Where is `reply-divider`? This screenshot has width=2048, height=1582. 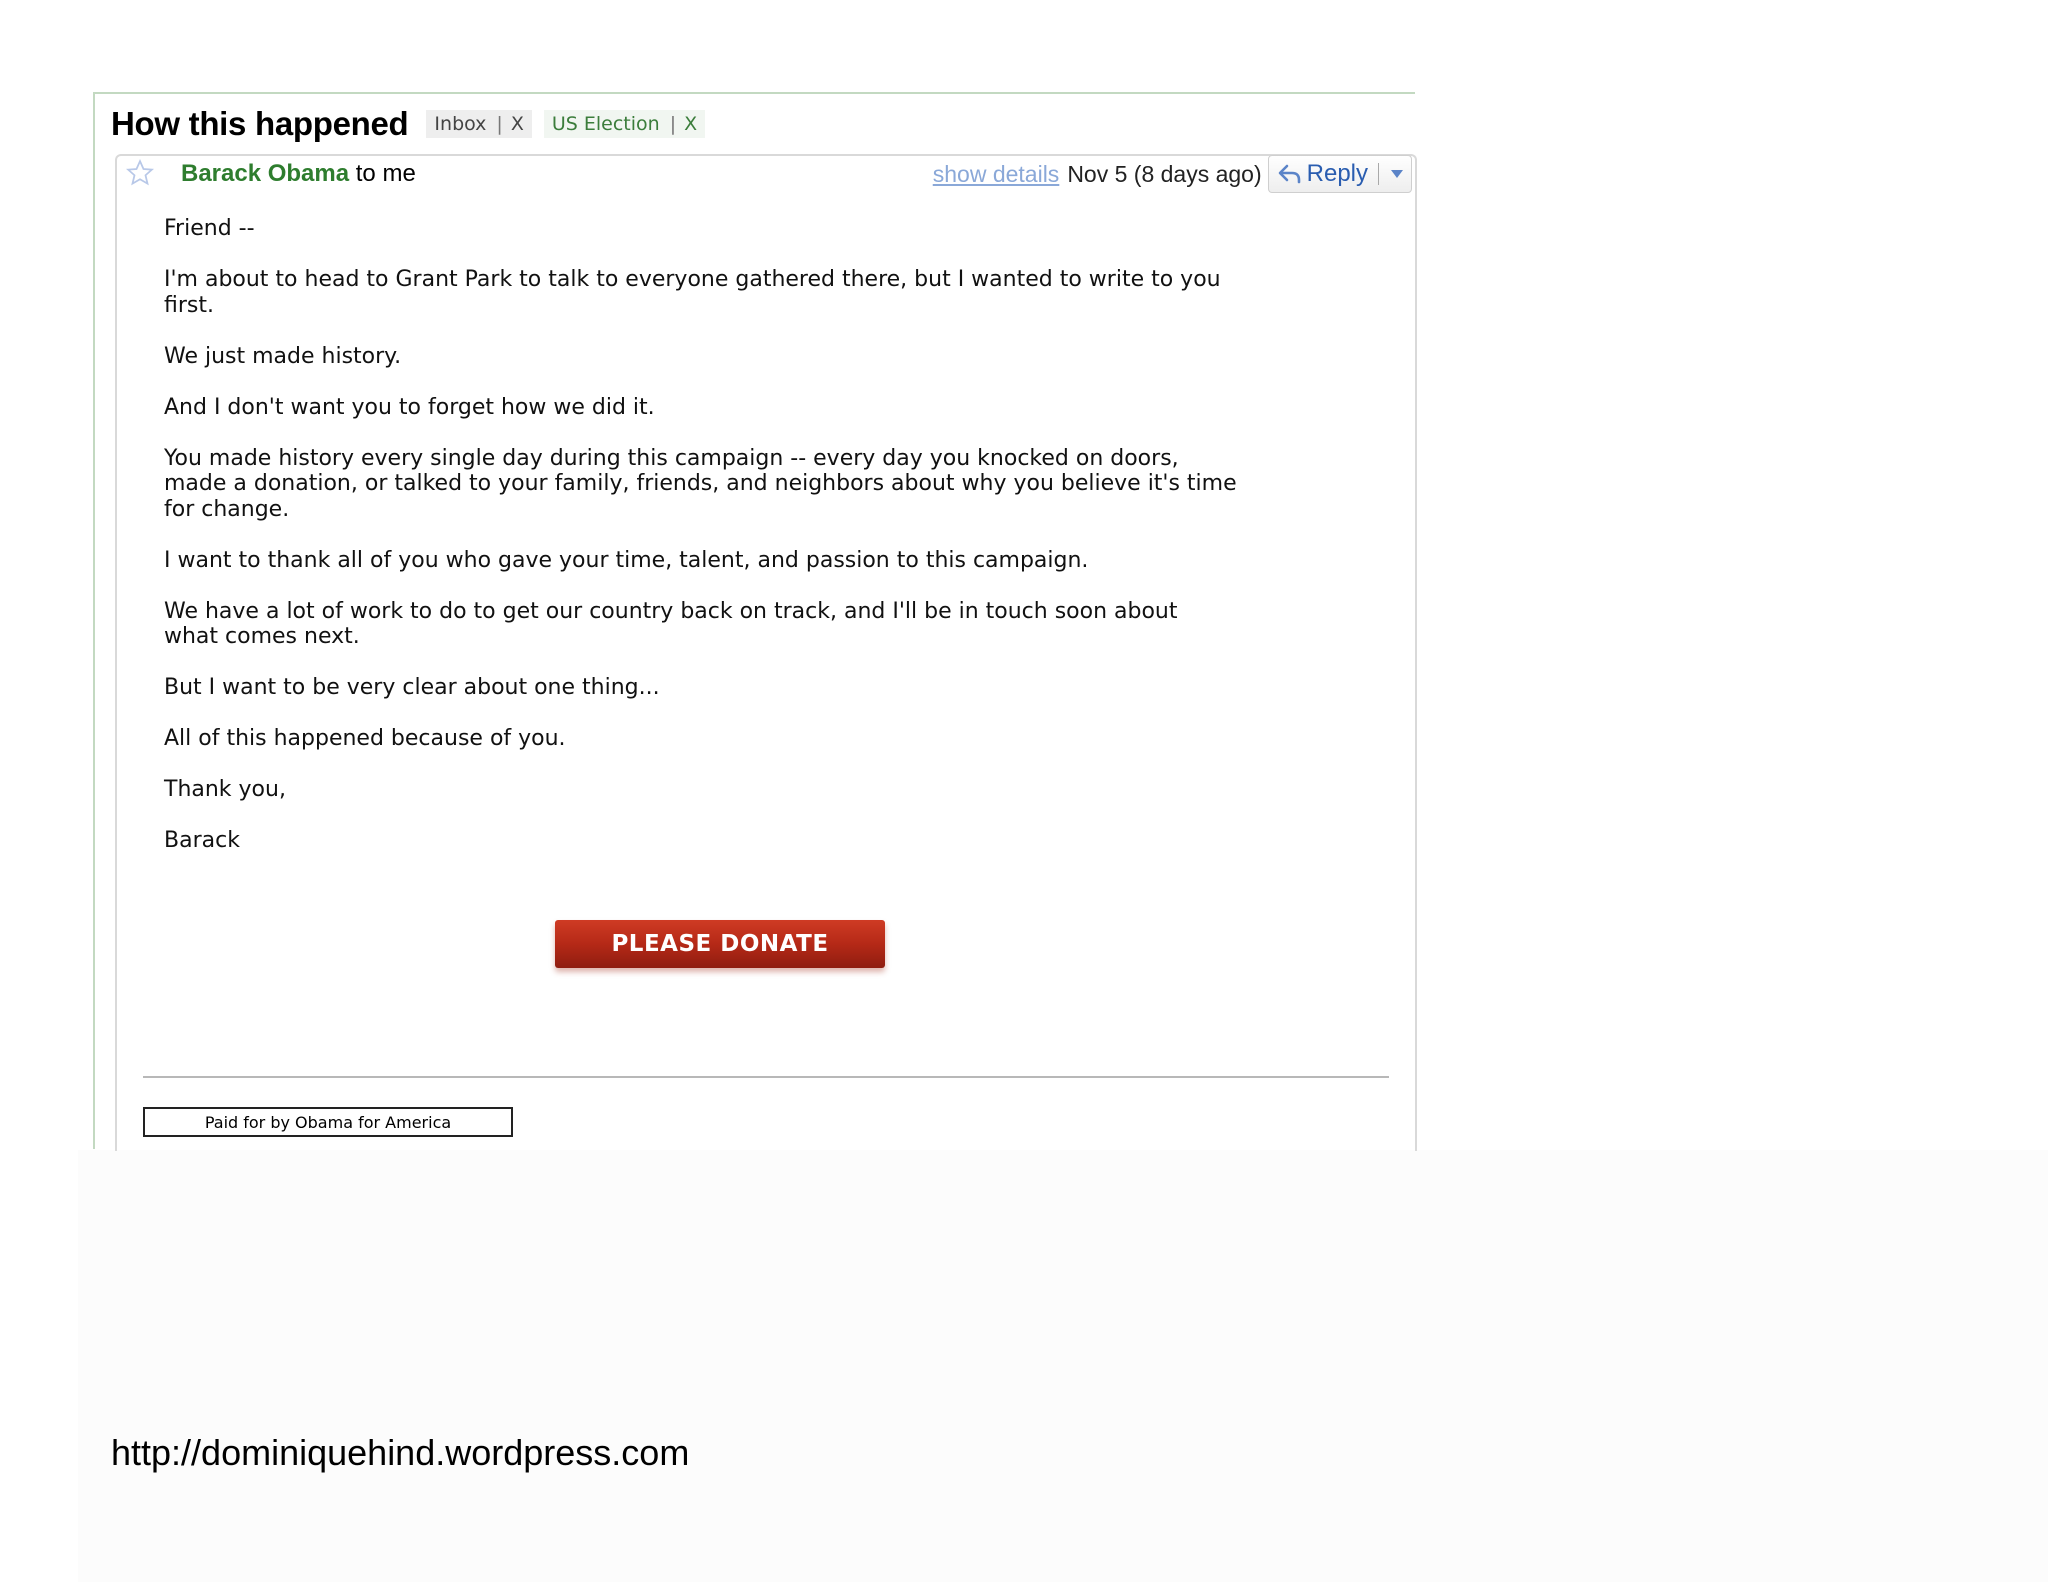 reply-divider is located at coordinates (1378, 174).